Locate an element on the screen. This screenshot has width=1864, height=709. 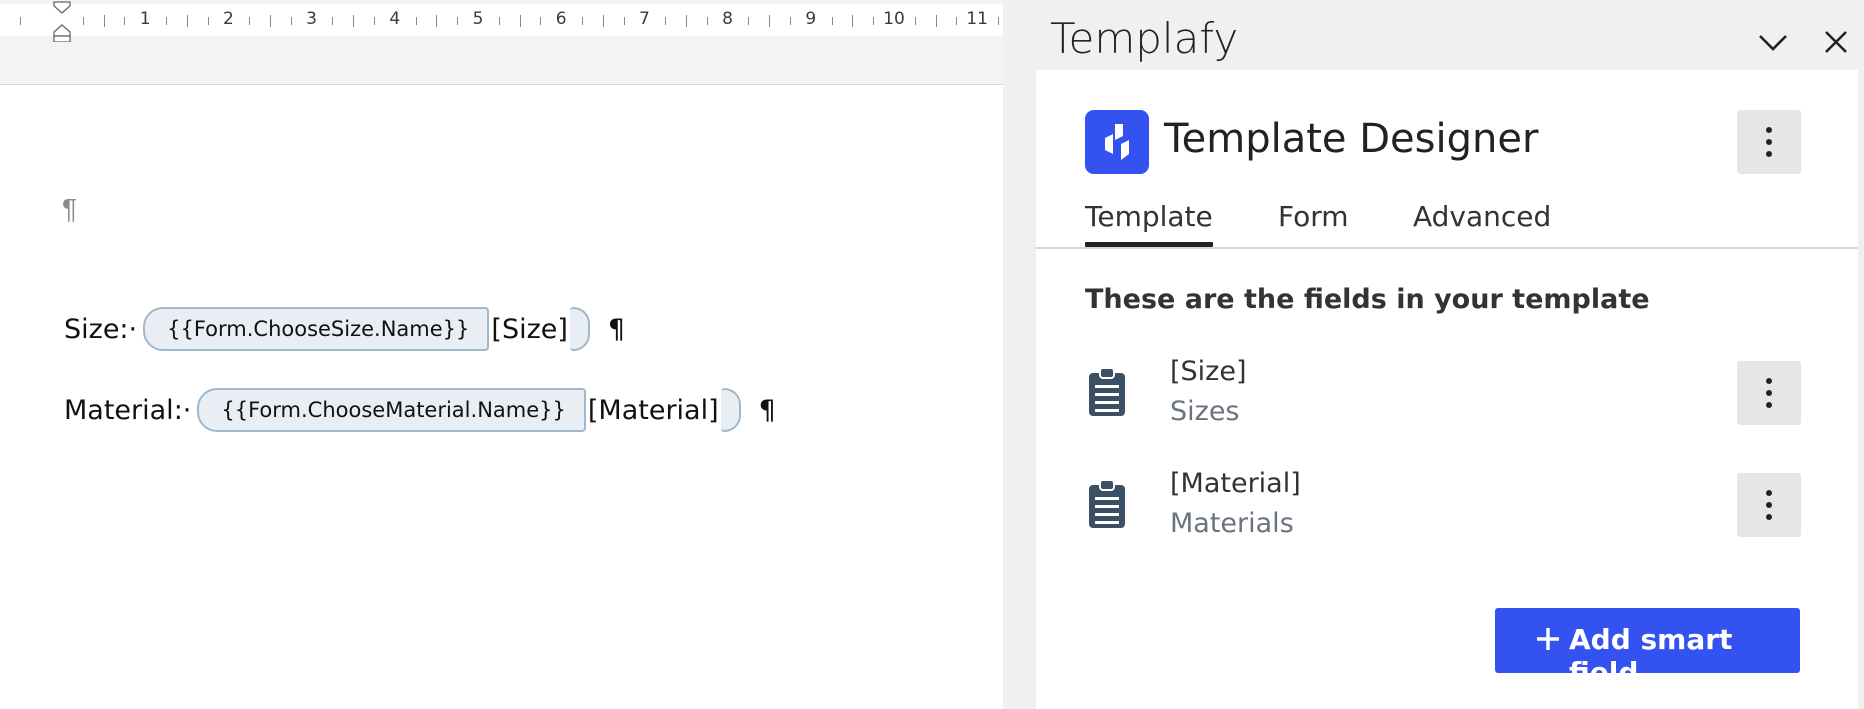
indent-marker-icon is located at coordinates (62, 22).